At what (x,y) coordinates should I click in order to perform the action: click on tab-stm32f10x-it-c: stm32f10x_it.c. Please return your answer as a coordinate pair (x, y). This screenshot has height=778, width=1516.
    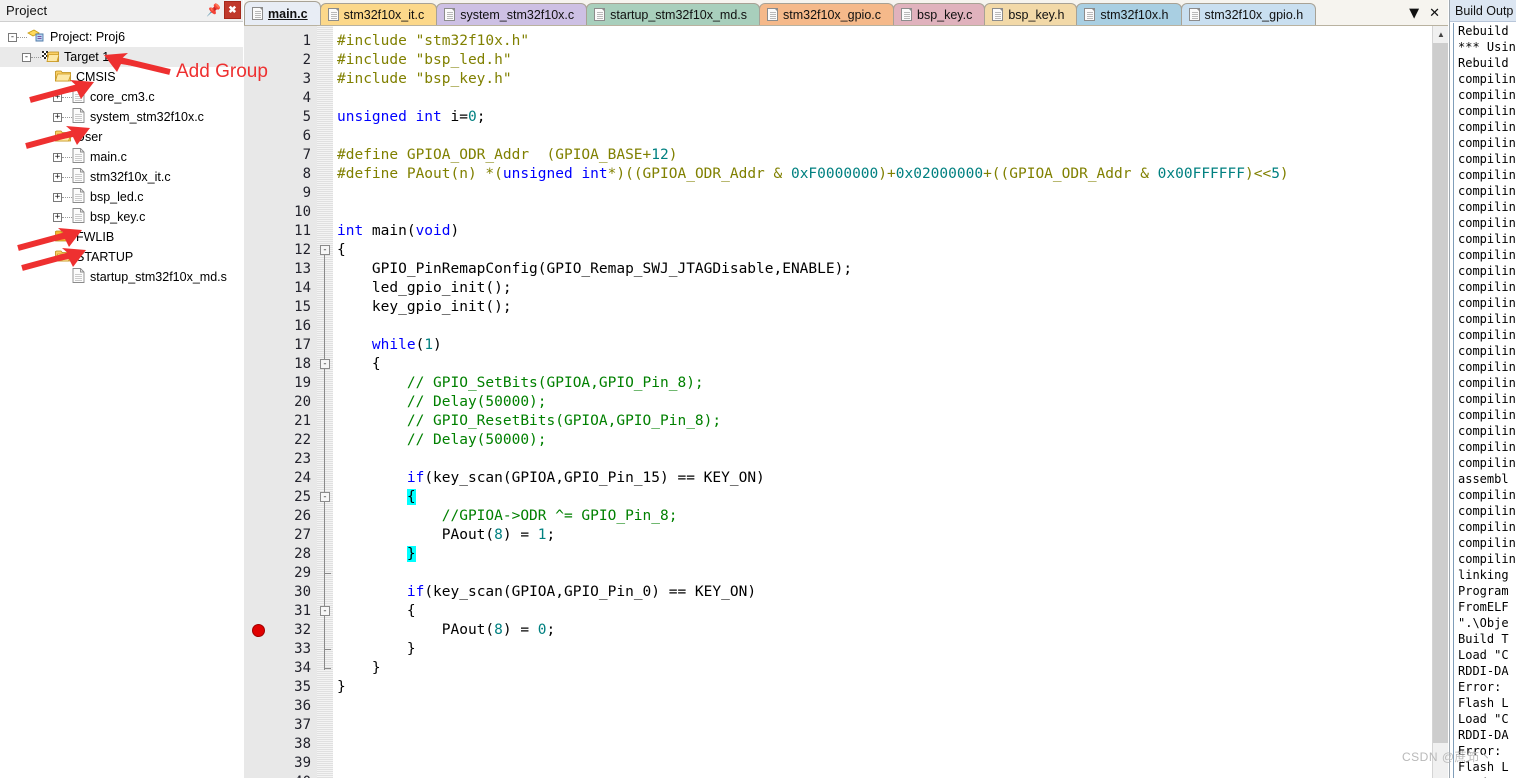
    Looking at the image, I should click on (378, 14).